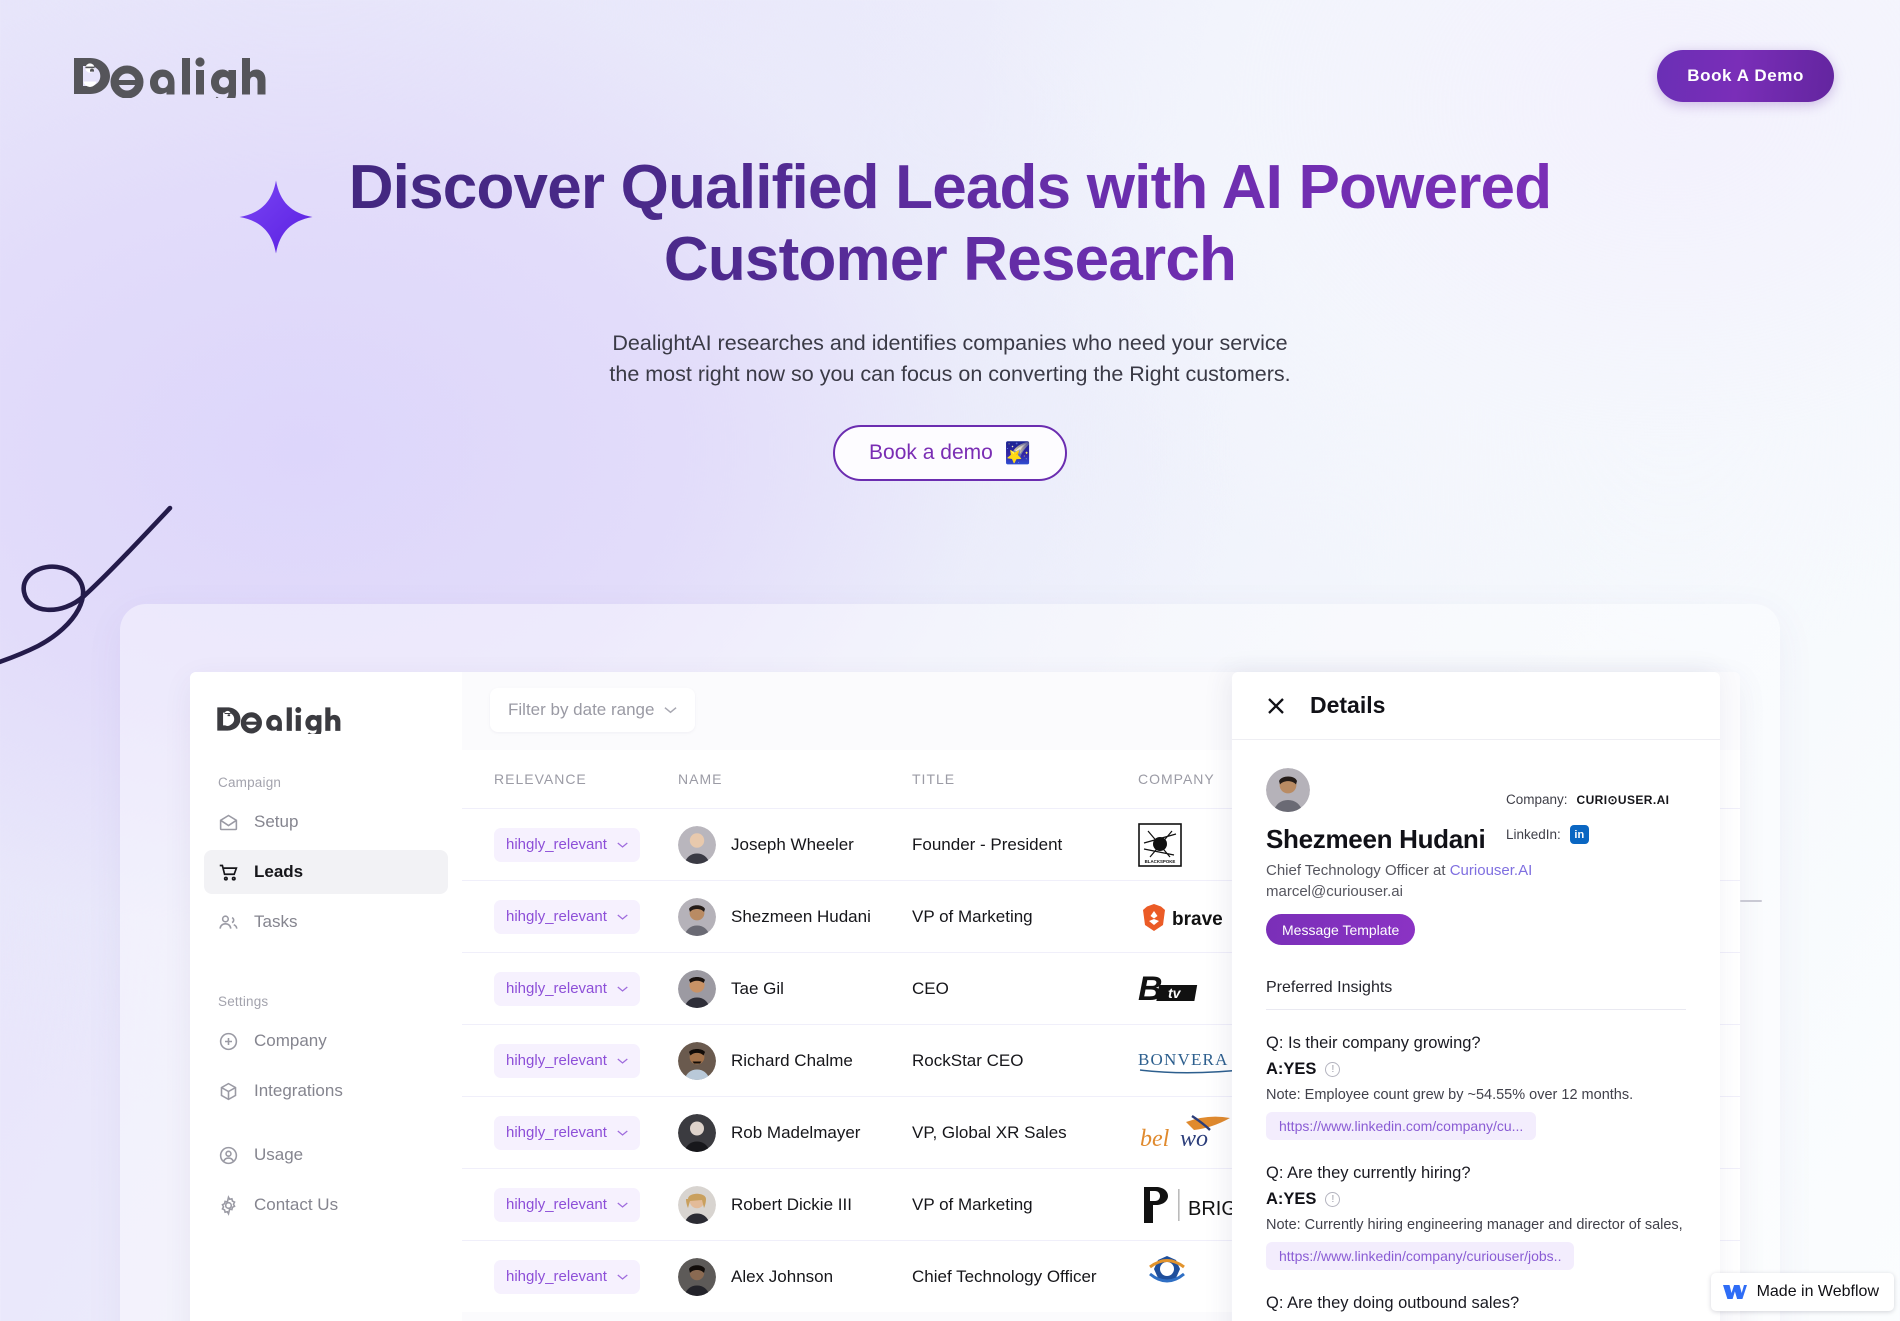 The image size is (1900, 1321). What do you see at coordinates (326, 1155) in the screenshot?
I see `sidebar-item-usage: Usage` at bounding box center [326, 1155].